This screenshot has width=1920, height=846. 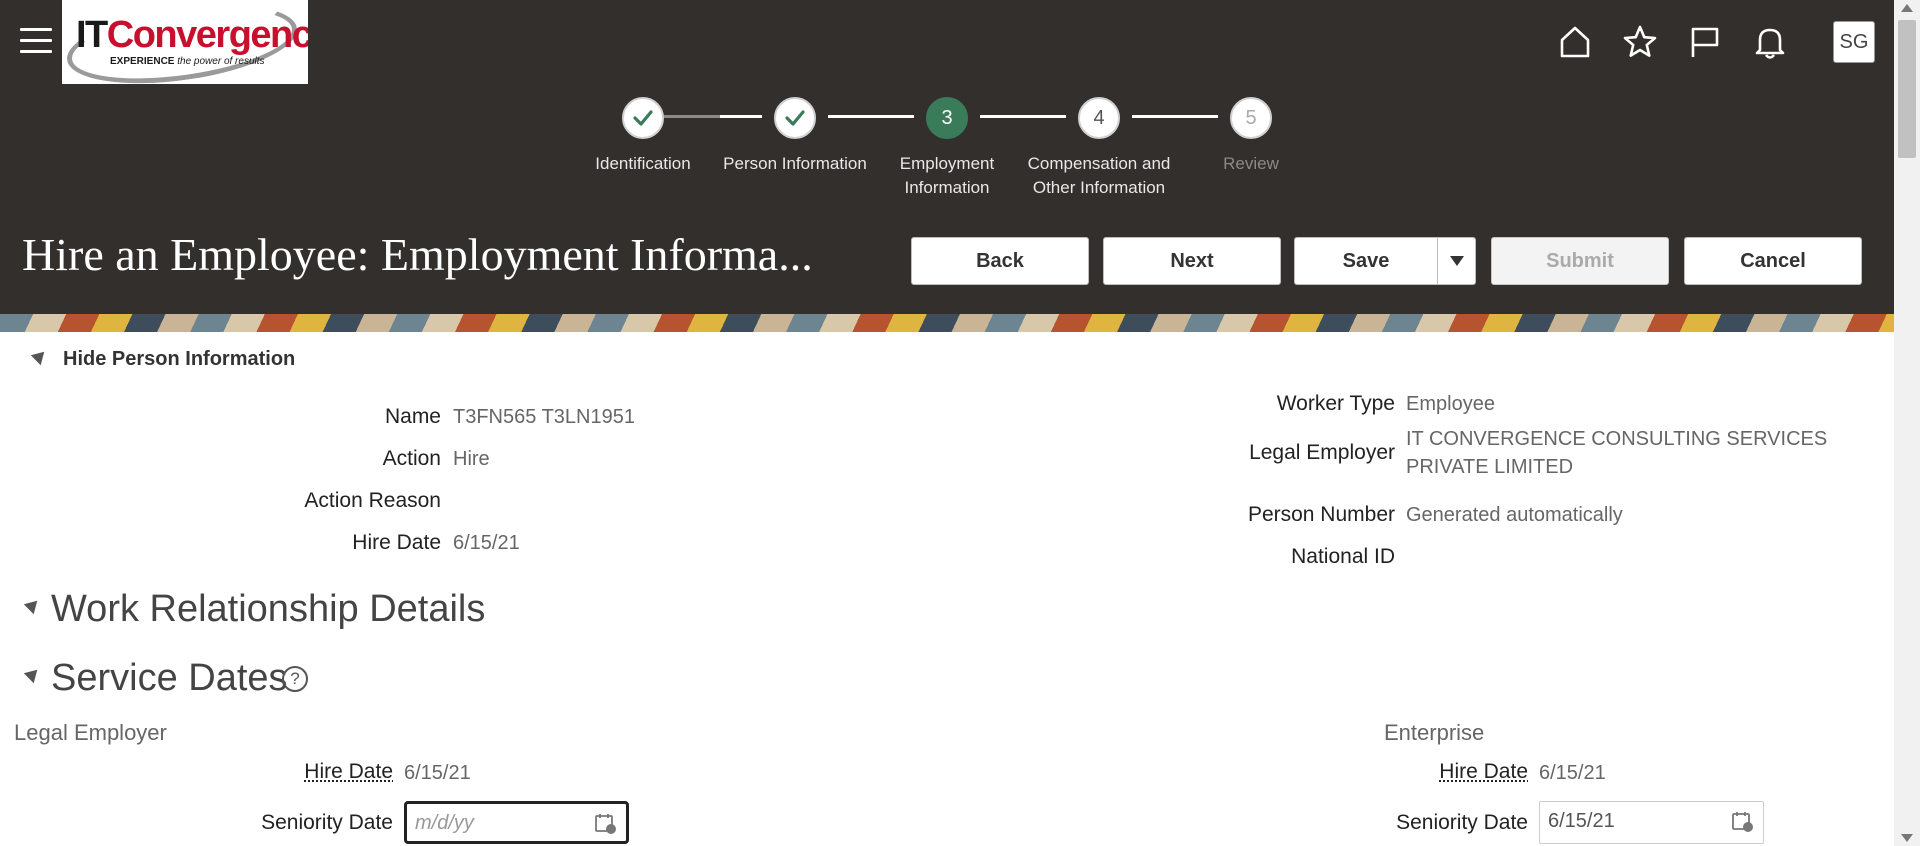 What do you see at coordinates (1770, 42) in the screenshot?
I see `bell-icon` at bounding box center [1770, 42].